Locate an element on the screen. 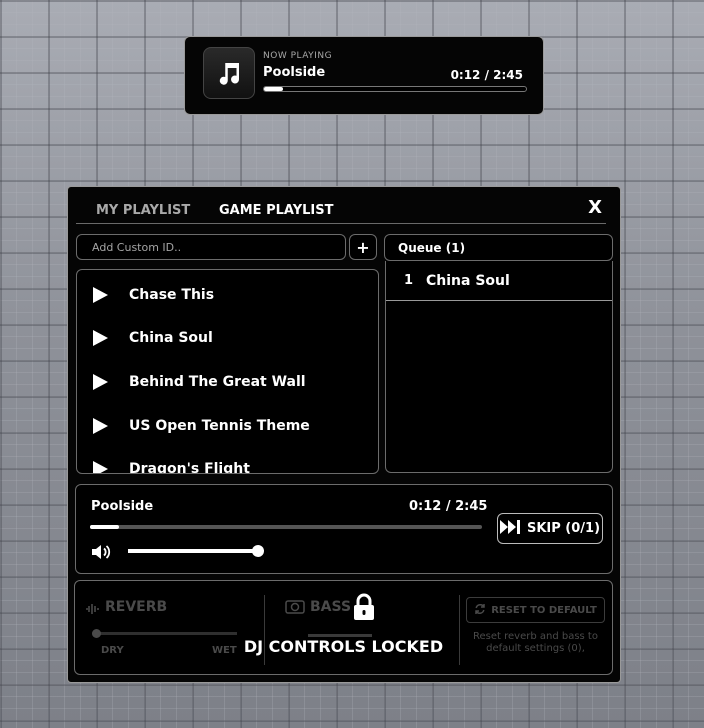 Image resolution: width=704 pixels, height=728 pixels. song-title: China Soul is located at coordinates (171, 338).